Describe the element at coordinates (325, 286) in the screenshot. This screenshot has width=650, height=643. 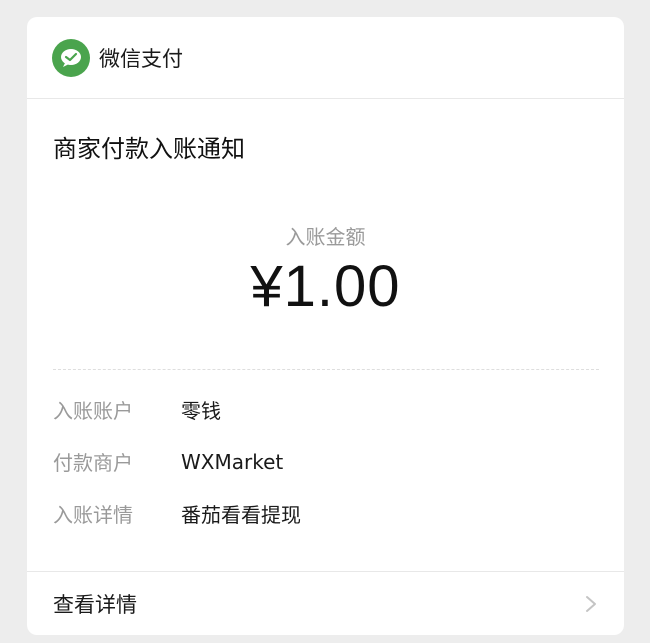
I see `amount-value: ¥1.00` at that location.